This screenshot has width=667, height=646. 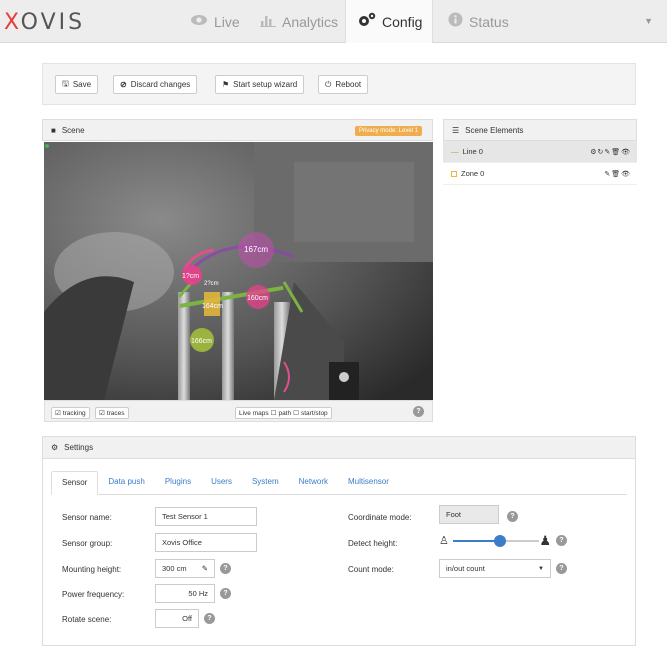 What do you see at coordinates (185, 593) in the screenshot?
I see `power-frequency-toggle: 50 Hz` at bounding box center [185, 593].